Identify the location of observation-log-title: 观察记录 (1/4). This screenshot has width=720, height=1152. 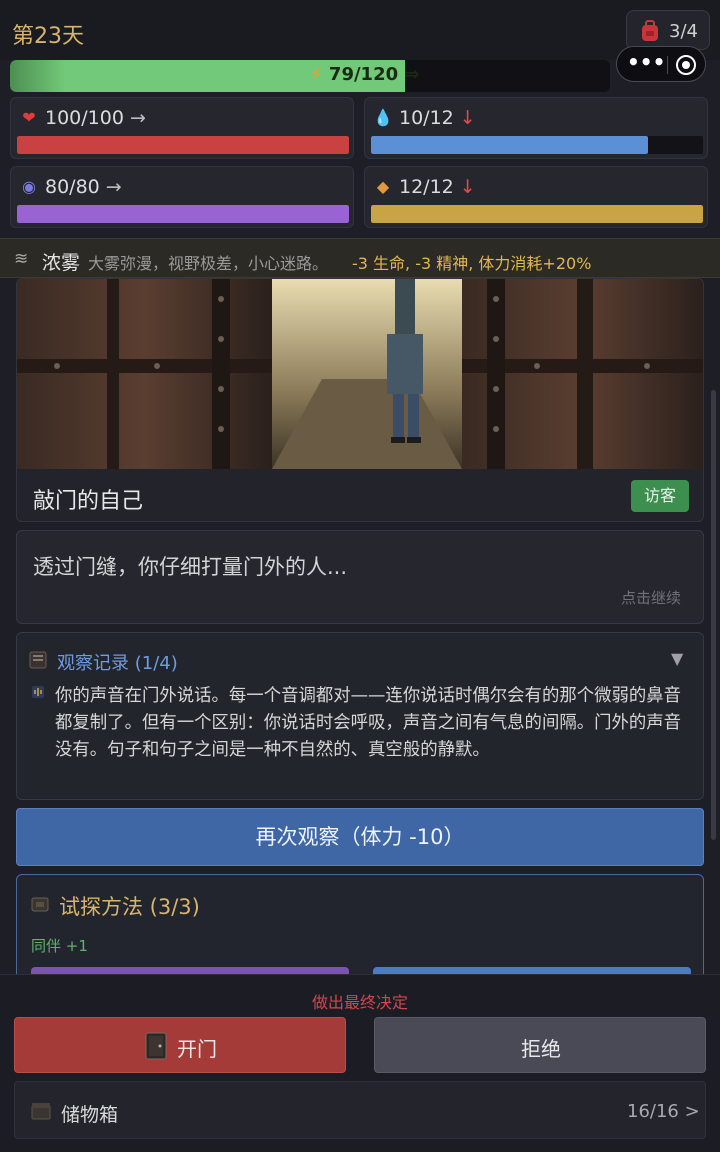
(117, 663).